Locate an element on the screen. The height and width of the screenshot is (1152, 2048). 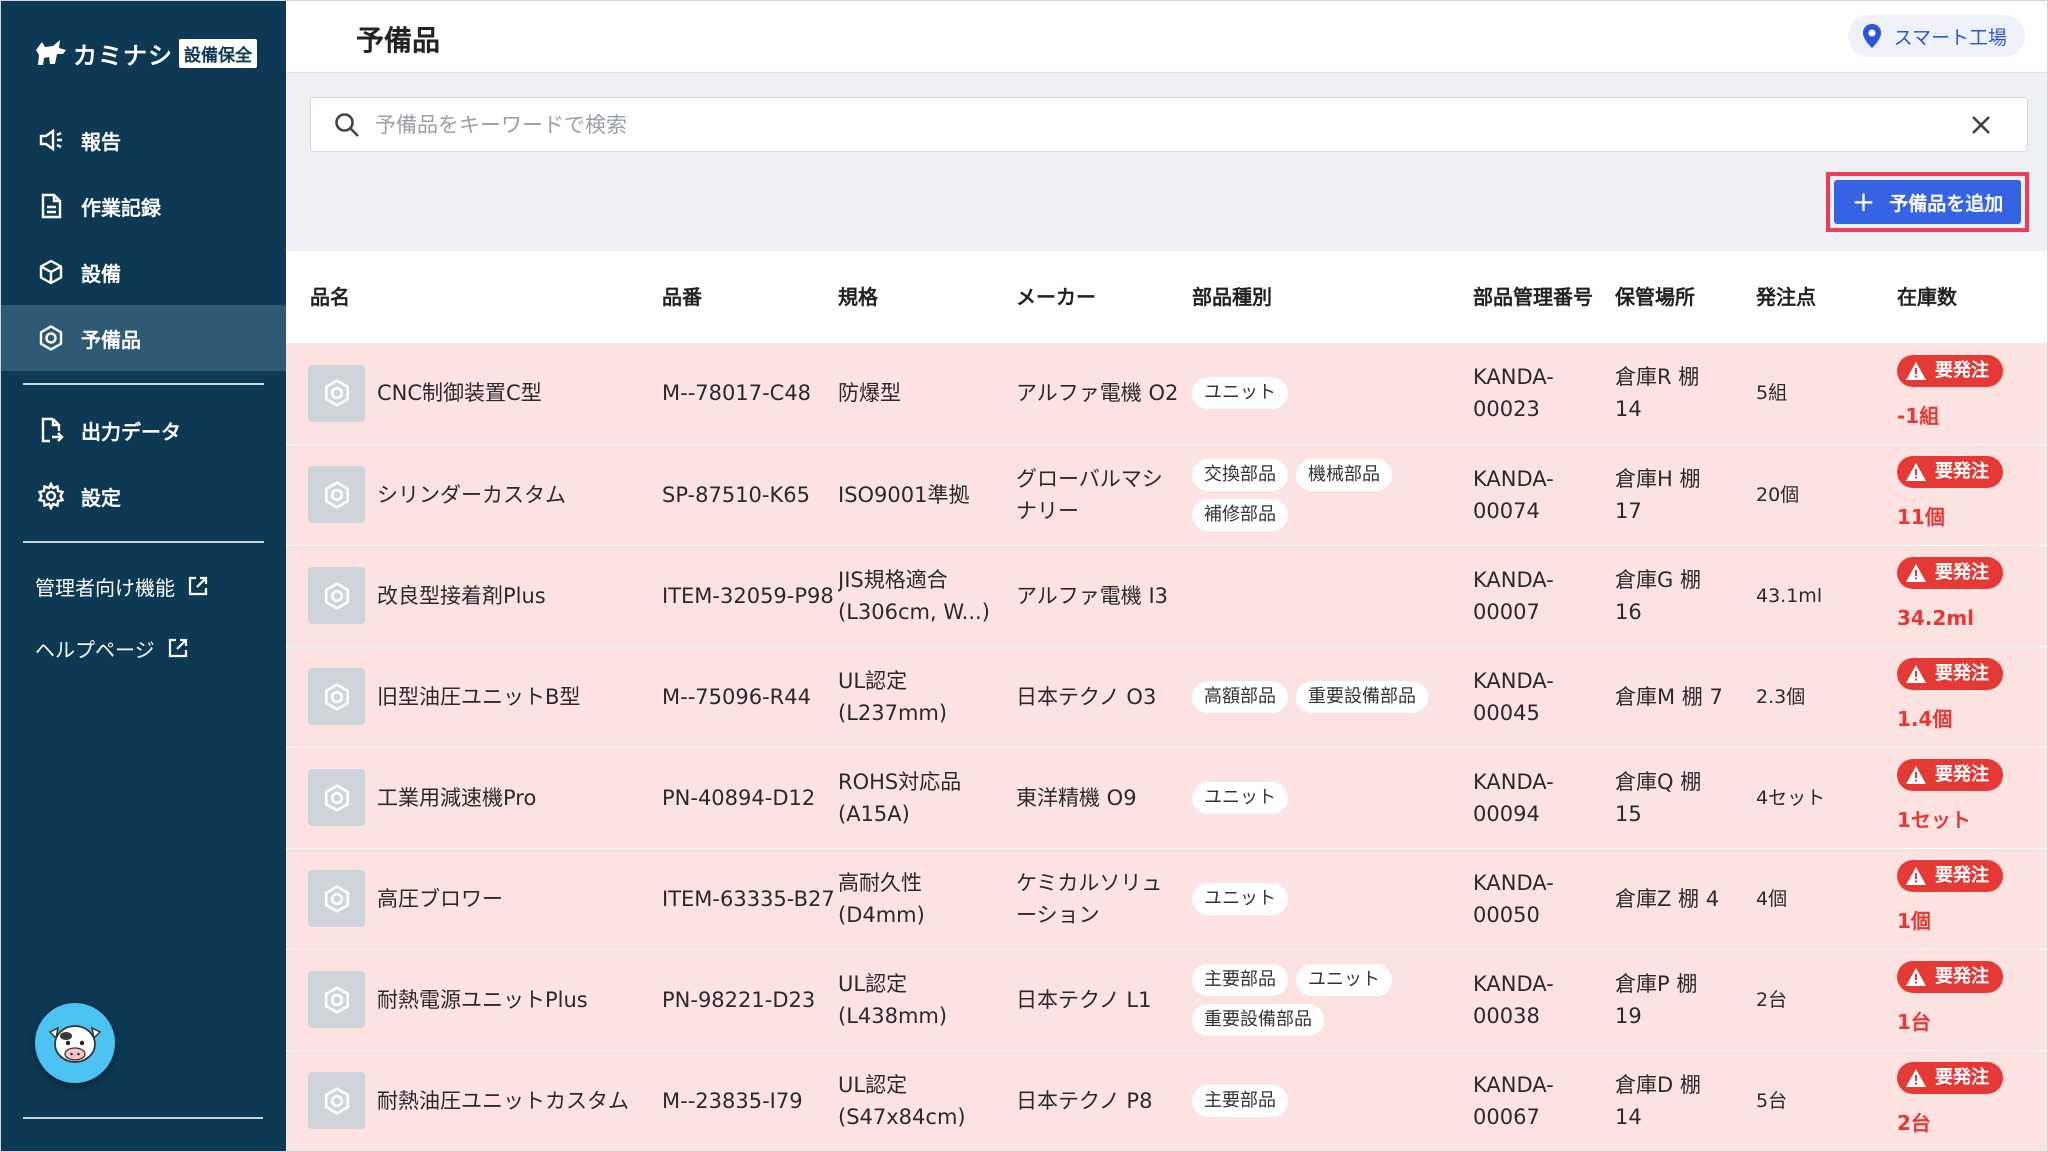
storage-location: 倉庫R 棚 14 is located at coordinates (1657, 393).